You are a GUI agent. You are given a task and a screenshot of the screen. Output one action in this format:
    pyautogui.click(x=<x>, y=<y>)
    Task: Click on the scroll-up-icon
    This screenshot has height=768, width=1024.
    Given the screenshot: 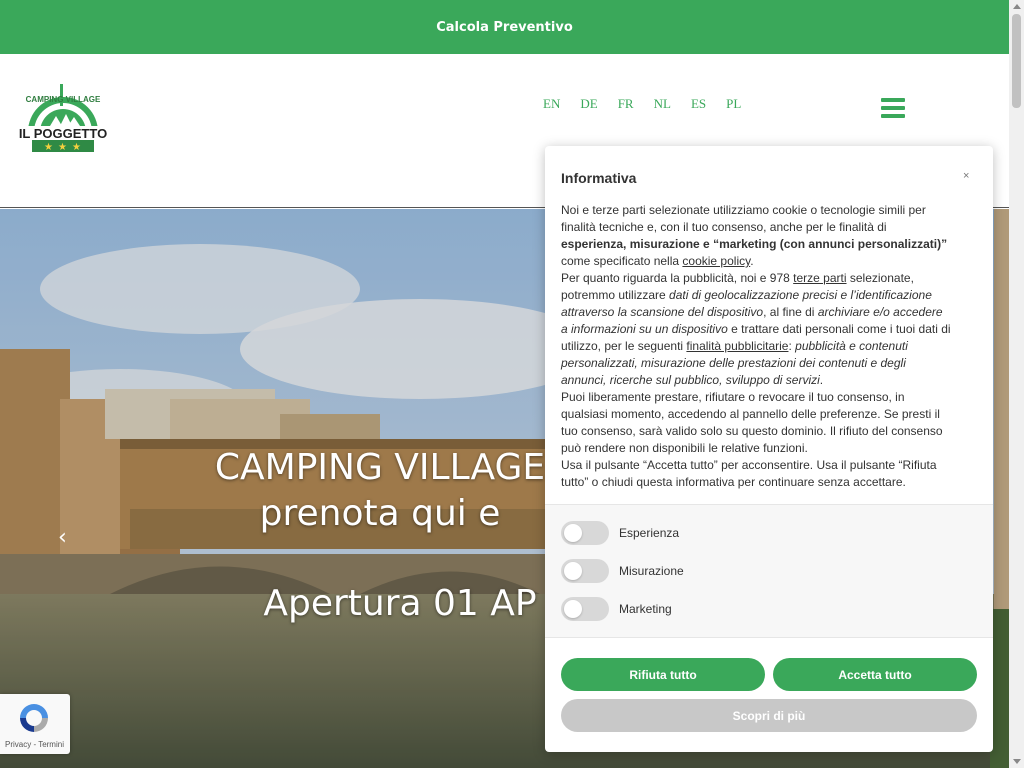 What is the action you would take?
    pyautogui.click(x=1017, y=6)
    